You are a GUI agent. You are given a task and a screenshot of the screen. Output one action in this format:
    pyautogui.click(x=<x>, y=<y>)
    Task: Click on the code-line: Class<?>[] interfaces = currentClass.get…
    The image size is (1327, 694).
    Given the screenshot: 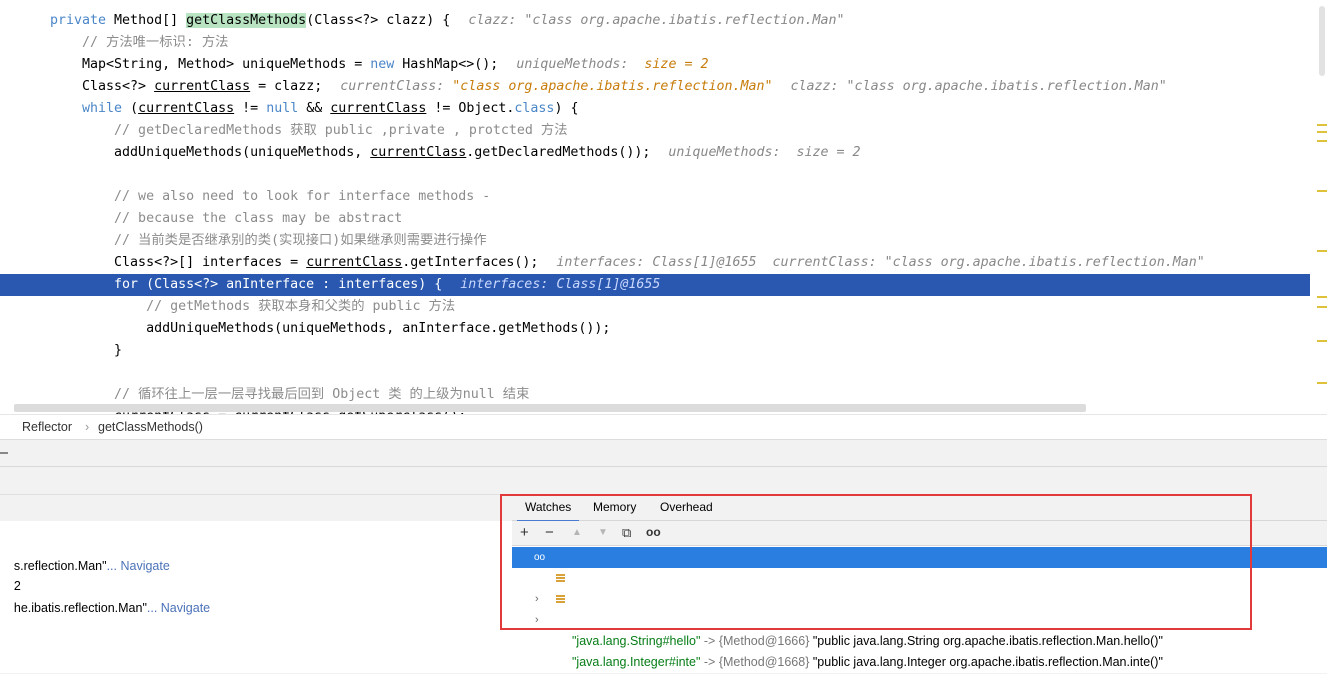 What is the action you would take?
    pyautogui.click(x=655, y=263)
    